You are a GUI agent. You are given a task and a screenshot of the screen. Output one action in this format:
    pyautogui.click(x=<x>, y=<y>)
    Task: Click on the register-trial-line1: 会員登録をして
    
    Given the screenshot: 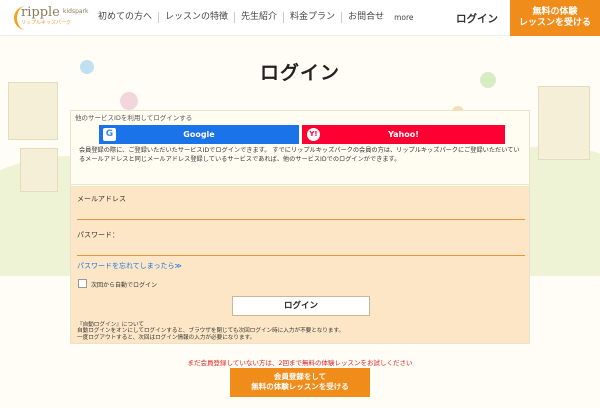 What is the action you would take?
    pyautogui.click(x=300, y=376)
    